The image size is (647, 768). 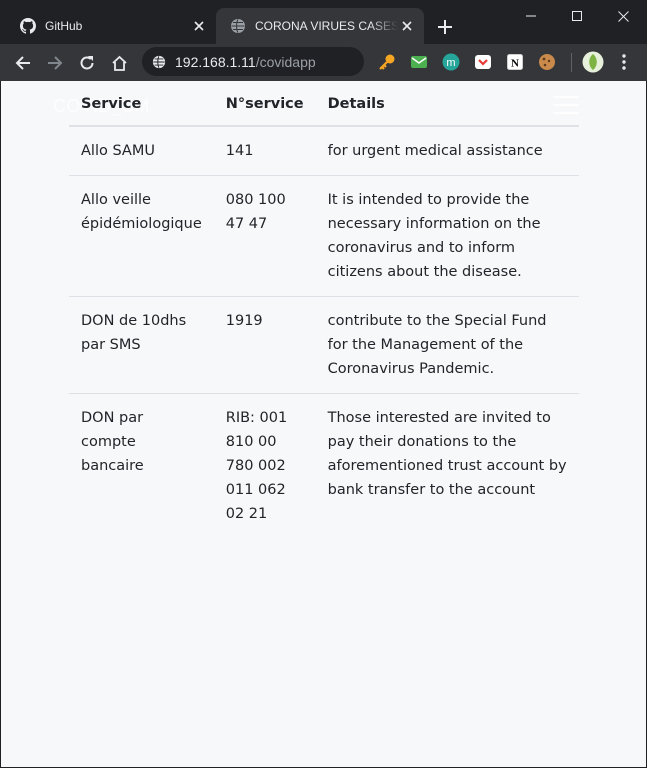 What do you see at coordinates (593, 62) in the screenshot?
I see `profile-avatar` at bounding box center [593, 62].